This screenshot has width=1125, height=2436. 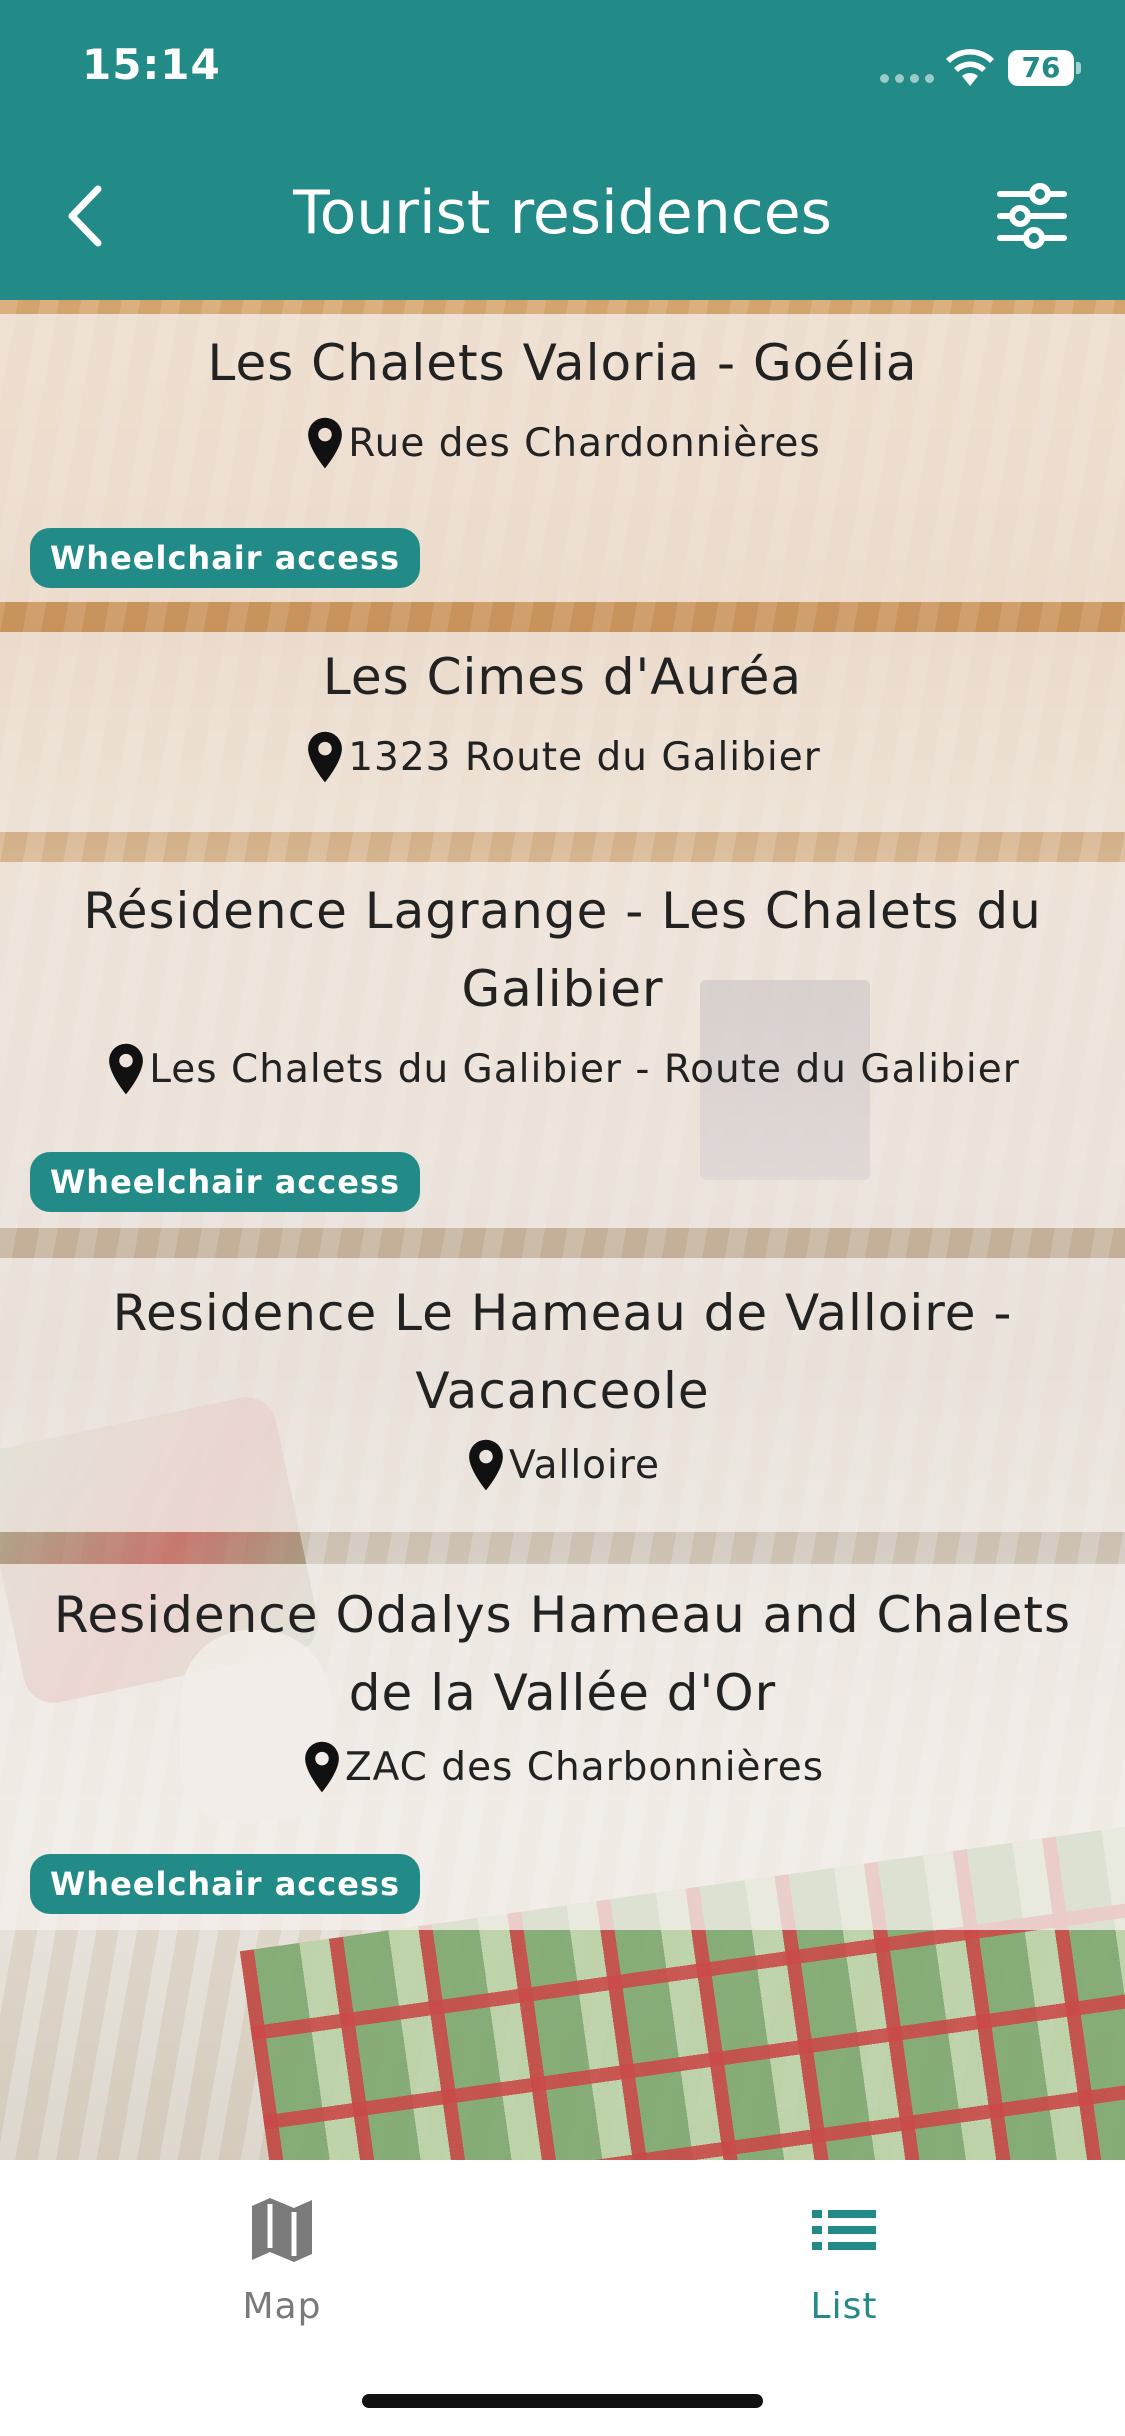 I want to click on map-icon, so click(x=282, y=2230).